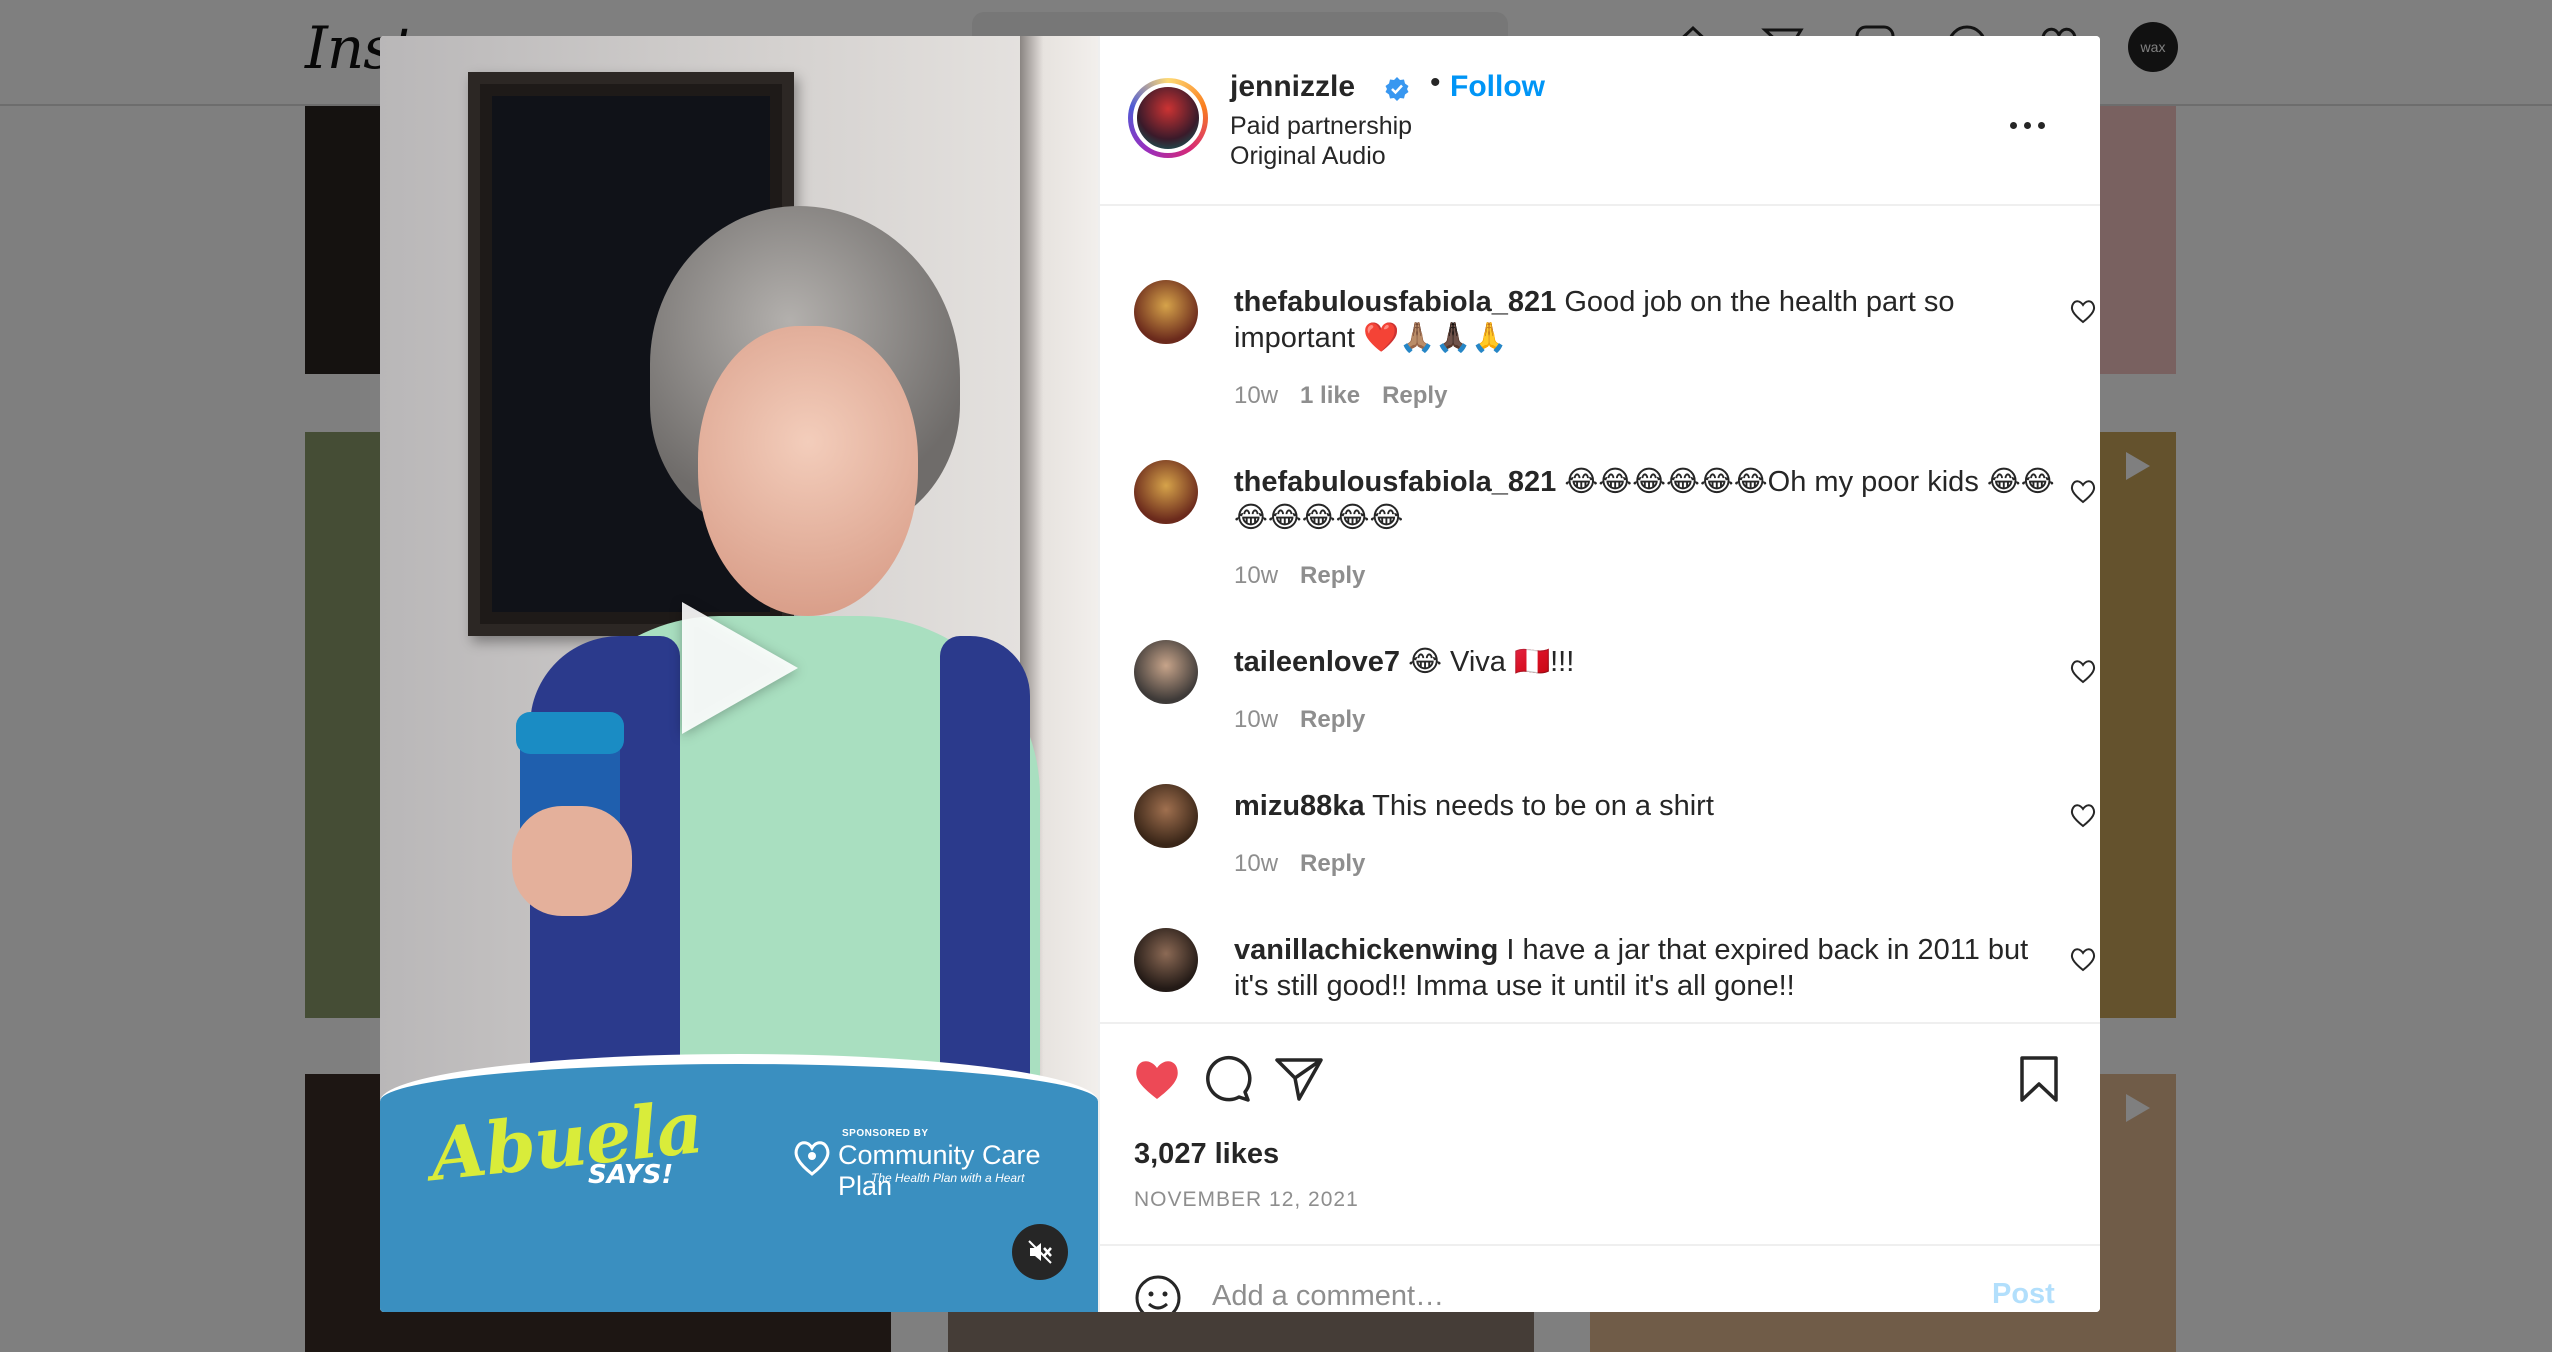 The image size is (2552, 1352). What do you see at coordinates (1308, 156) in the screenshot?
I see `audio-label: Original Audio` at bounding box center [1308, 156].